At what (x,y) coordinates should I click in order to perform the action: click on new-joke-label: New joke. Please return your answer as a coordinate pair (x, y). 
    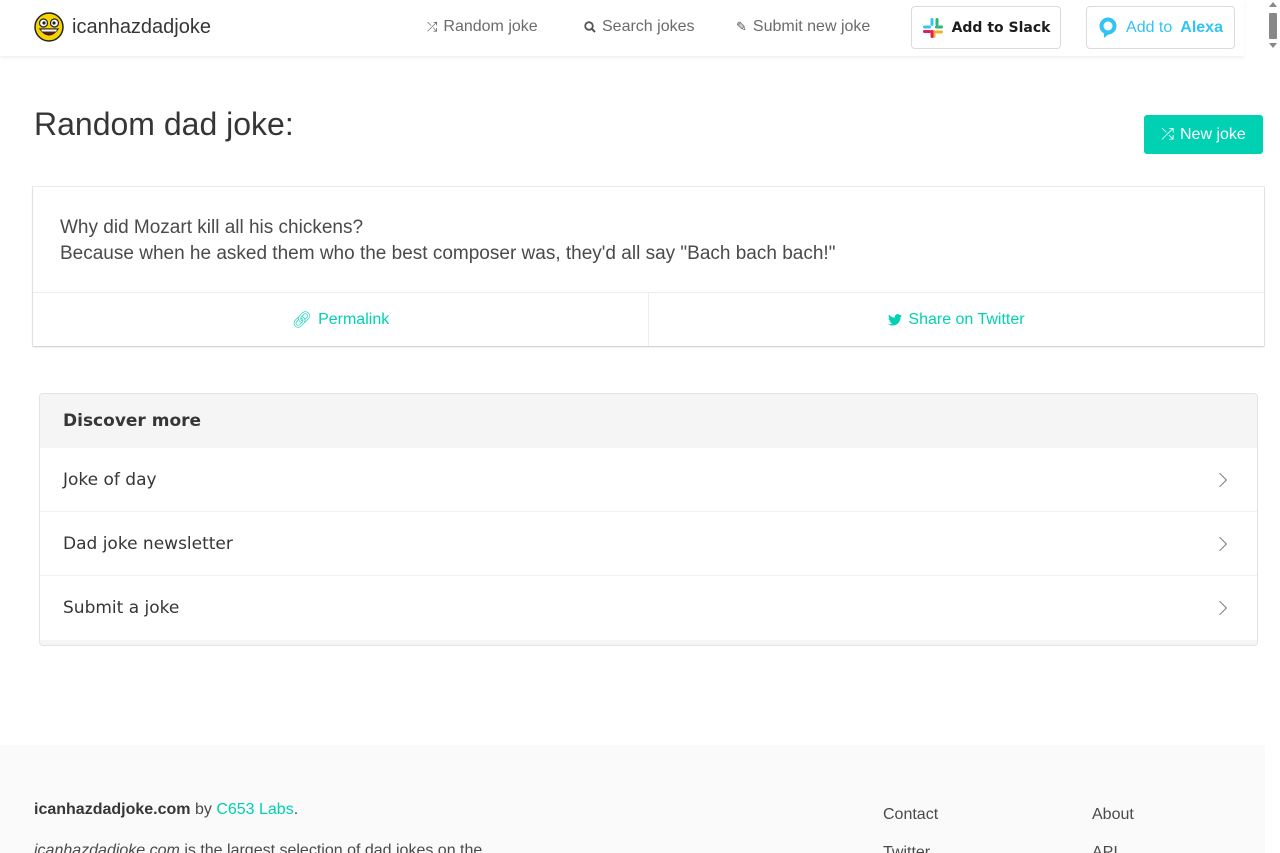
    Looking at the image, I should click on (1213, 134).